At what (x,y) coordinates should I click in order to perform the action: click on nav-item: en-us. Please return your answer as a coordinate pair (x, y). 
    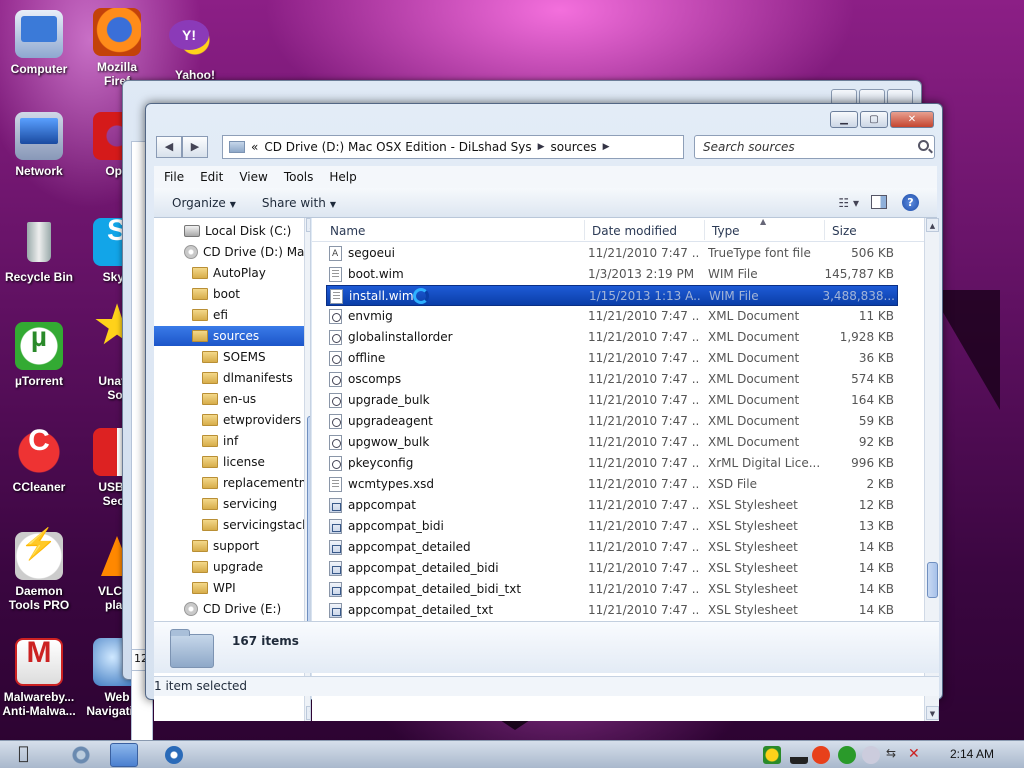
    Looking at the image, I should click on (229, 399).